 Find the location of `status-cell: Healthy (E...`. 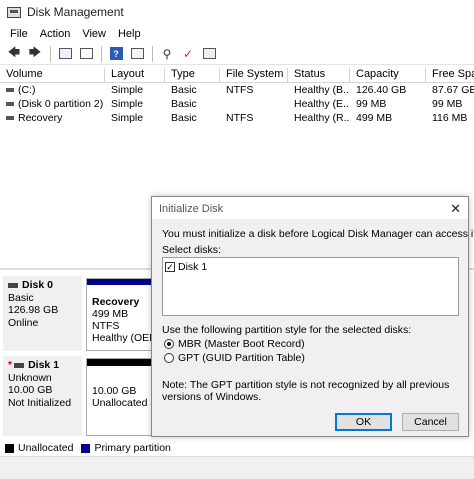

status-cell: Healthy (E... is located at coordinates (322, 104).